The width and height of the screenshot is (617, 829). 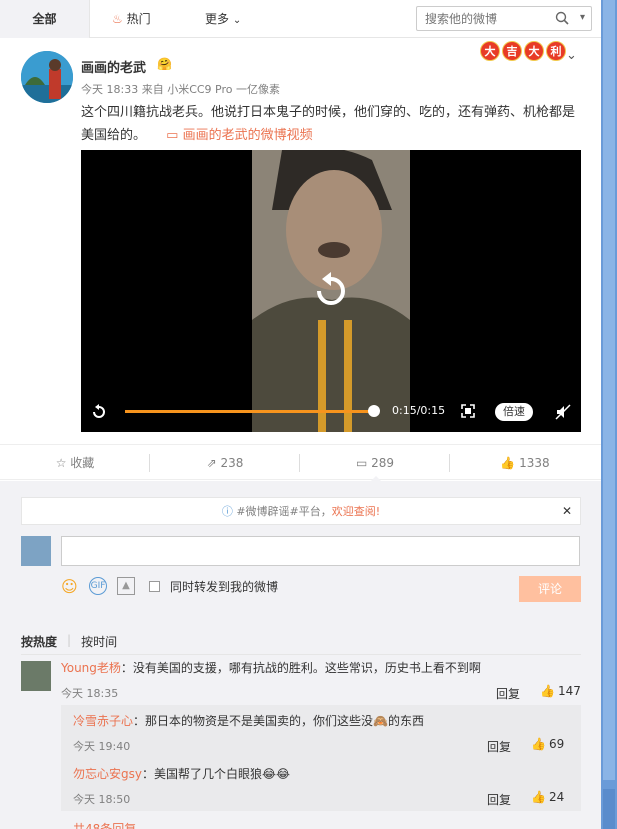 What do you see at coordinates (300, 19) in the screenshot?
I see `tab-bar: 全部 ♨ 热门 更多 ⌄ ▾` at bounding box center [300, 19].